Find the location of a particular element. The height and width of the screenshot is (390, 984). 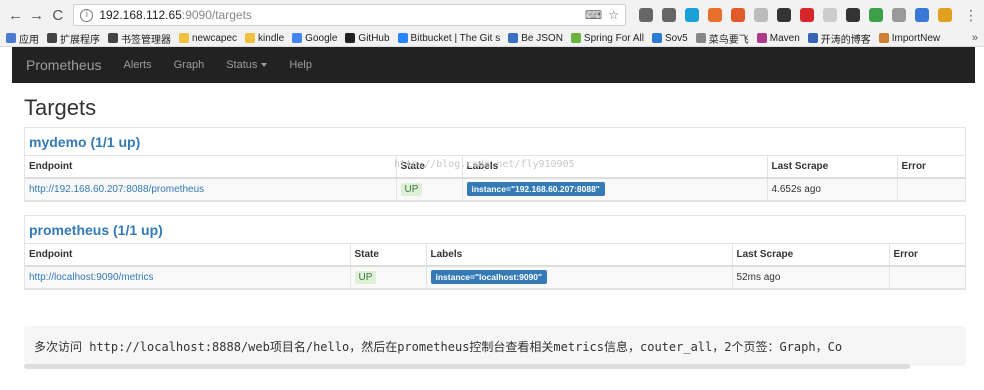

bookmarks-overflow-button: » is located at coordinates (975, 38).